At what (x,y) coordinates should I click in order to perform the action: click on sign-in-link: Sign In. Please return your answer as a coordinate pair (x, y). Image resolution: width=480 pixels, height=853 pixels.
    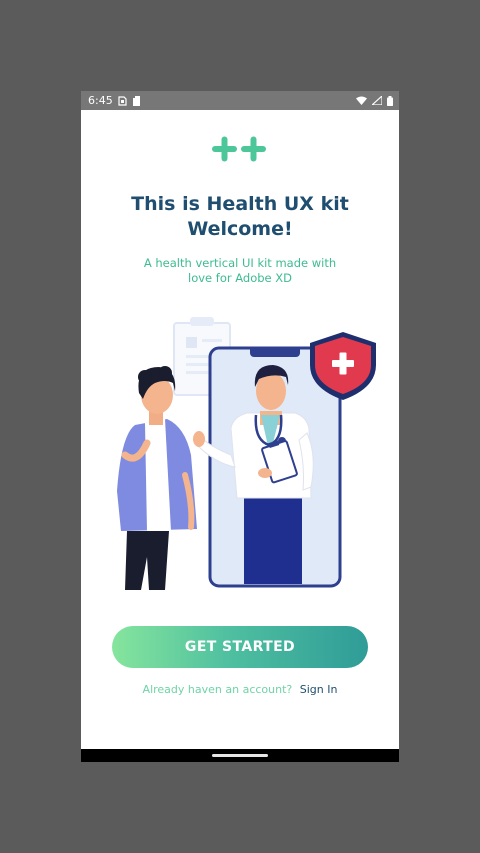
    Looking at the image, I should click on (319, 689).